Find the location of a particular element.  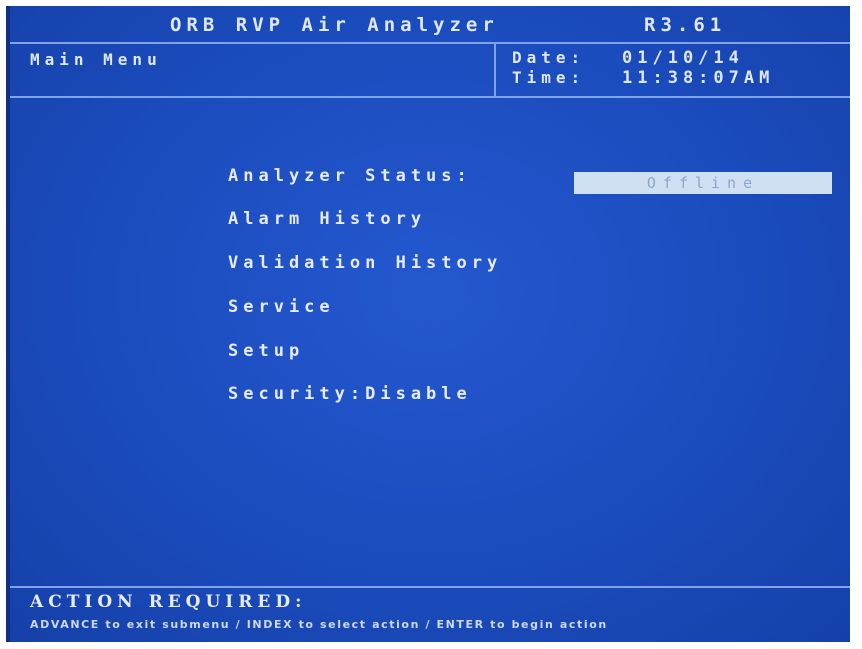

date-time-panel: Date: 01/10/14 Time: 11:38:07AM is located at coordinates (673, 70).